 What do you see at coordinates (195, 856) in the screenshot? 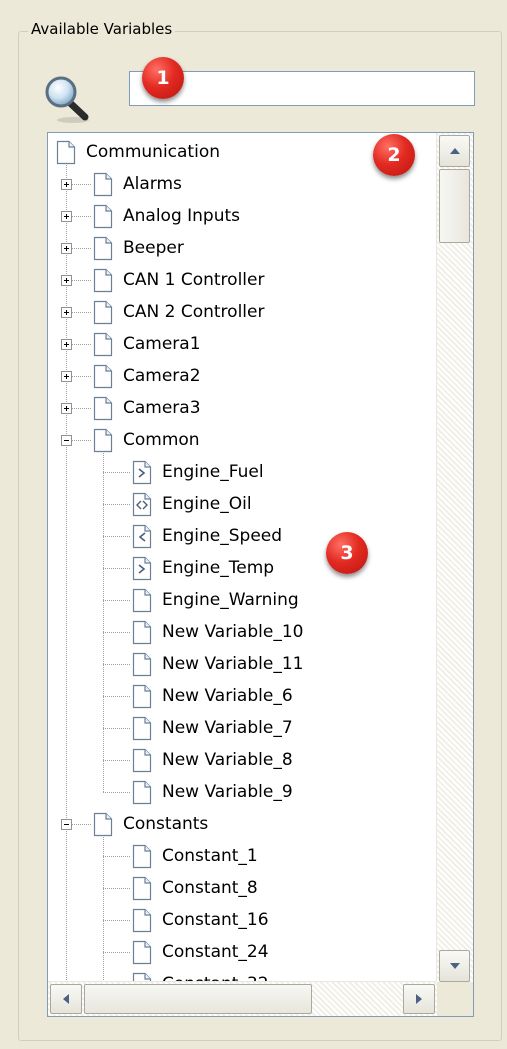
I see `tree-node: Constant_1` at bounding box center [195, 856].